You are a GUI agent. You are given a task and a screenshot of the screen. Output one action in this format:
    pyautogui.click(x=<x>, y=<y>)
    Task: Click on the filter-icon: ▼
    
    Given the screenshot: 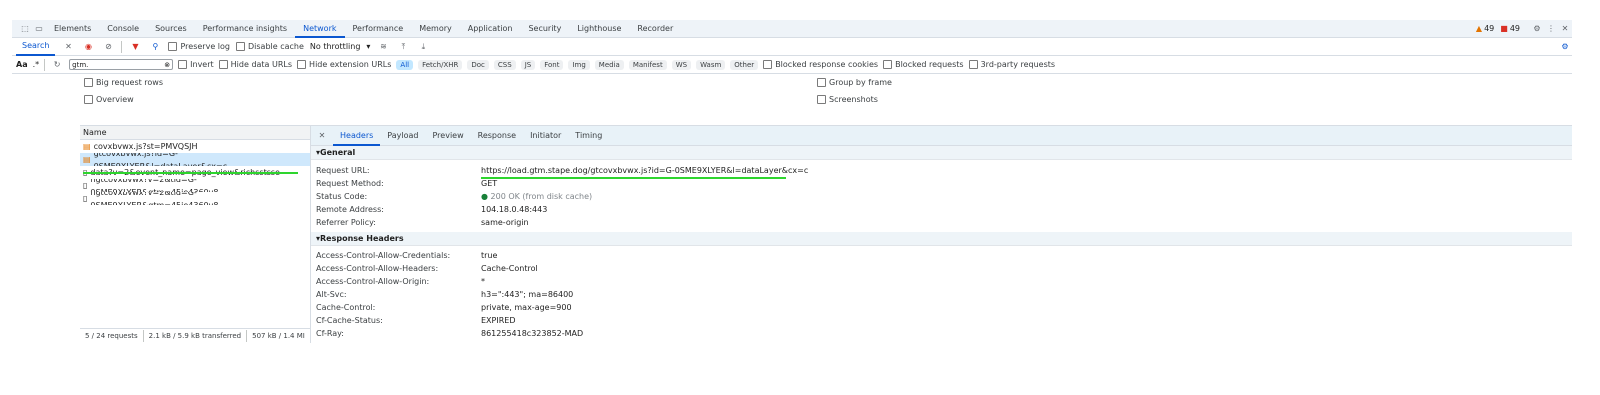 What is the action you would take?
    pyautogui.click(x=135, y=47)
    